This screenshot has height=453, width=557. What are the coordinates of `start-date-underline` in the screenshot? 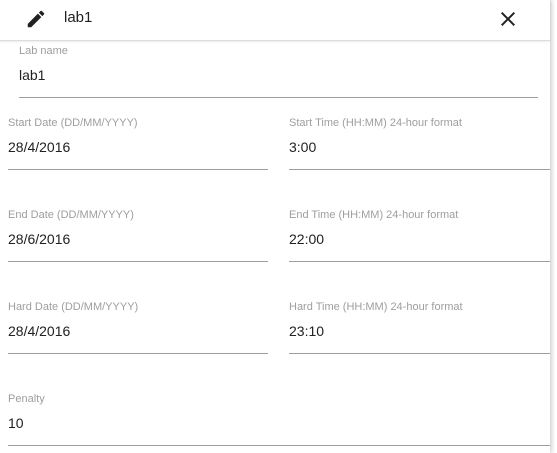 It's located at (138, 169).